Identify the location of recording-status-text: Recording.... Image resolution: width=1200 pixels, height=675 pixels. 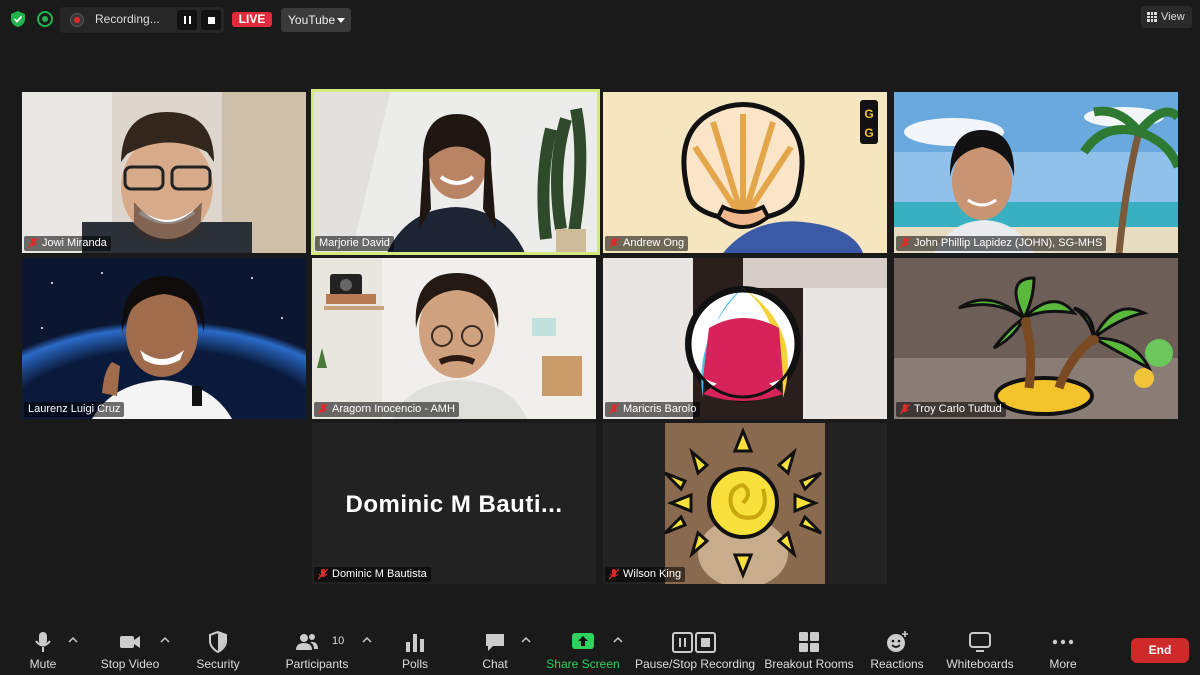
(127, 19).